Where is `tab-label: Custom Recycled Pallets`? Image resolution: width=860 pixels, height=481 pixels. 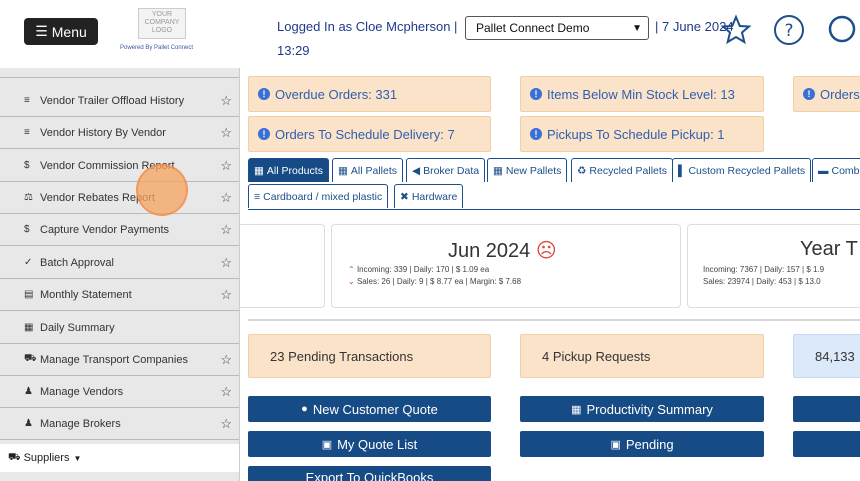
tab-label: Custom Recycled Pallets is located at coordinates (747, 170).